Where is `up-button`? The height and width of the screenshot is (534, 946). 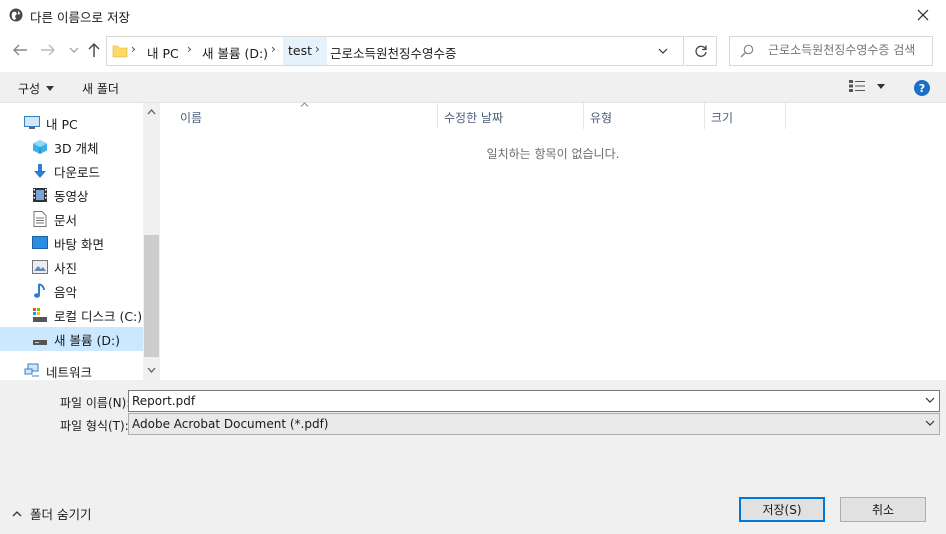
up-button is located at coordinates (94, 50).